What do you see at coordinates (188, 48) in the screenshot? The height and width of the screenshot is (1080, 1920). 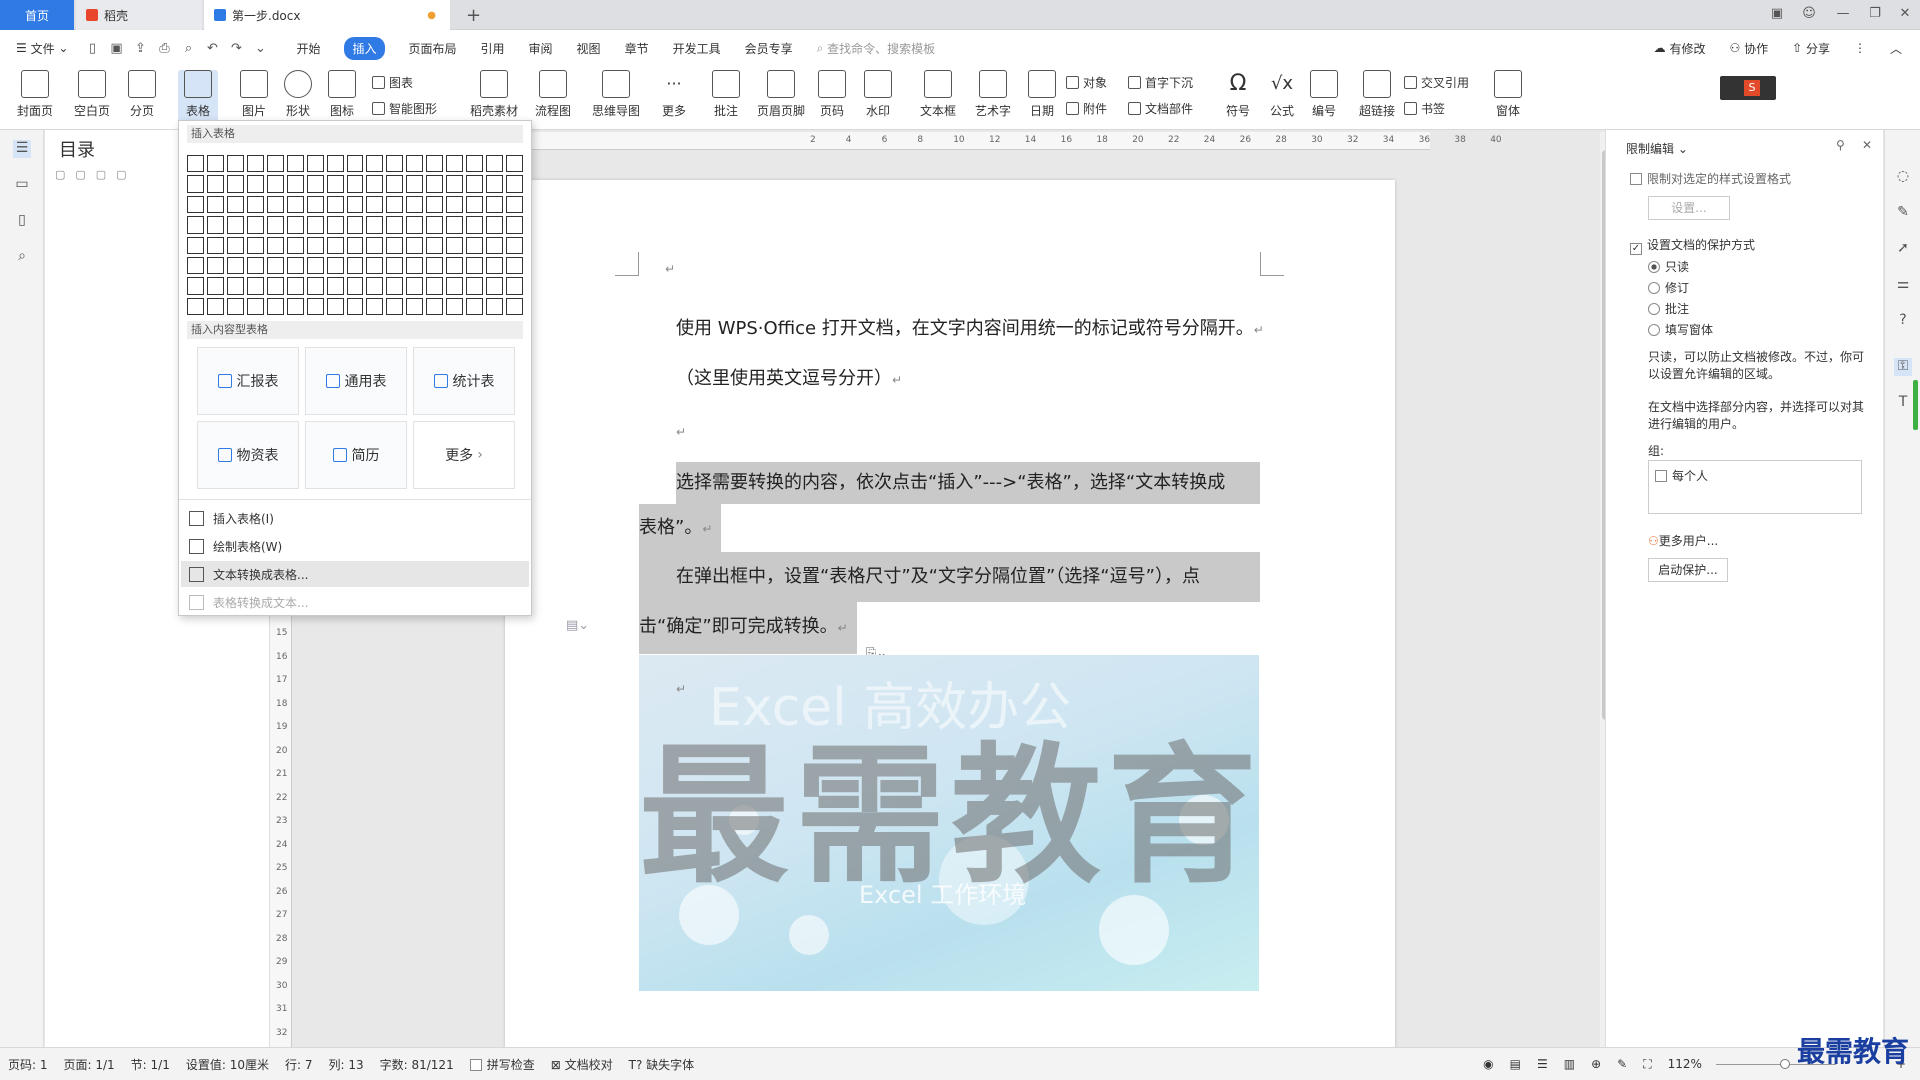 I see `print-preview-icon: ⌕` at bounding box center [188, 48].